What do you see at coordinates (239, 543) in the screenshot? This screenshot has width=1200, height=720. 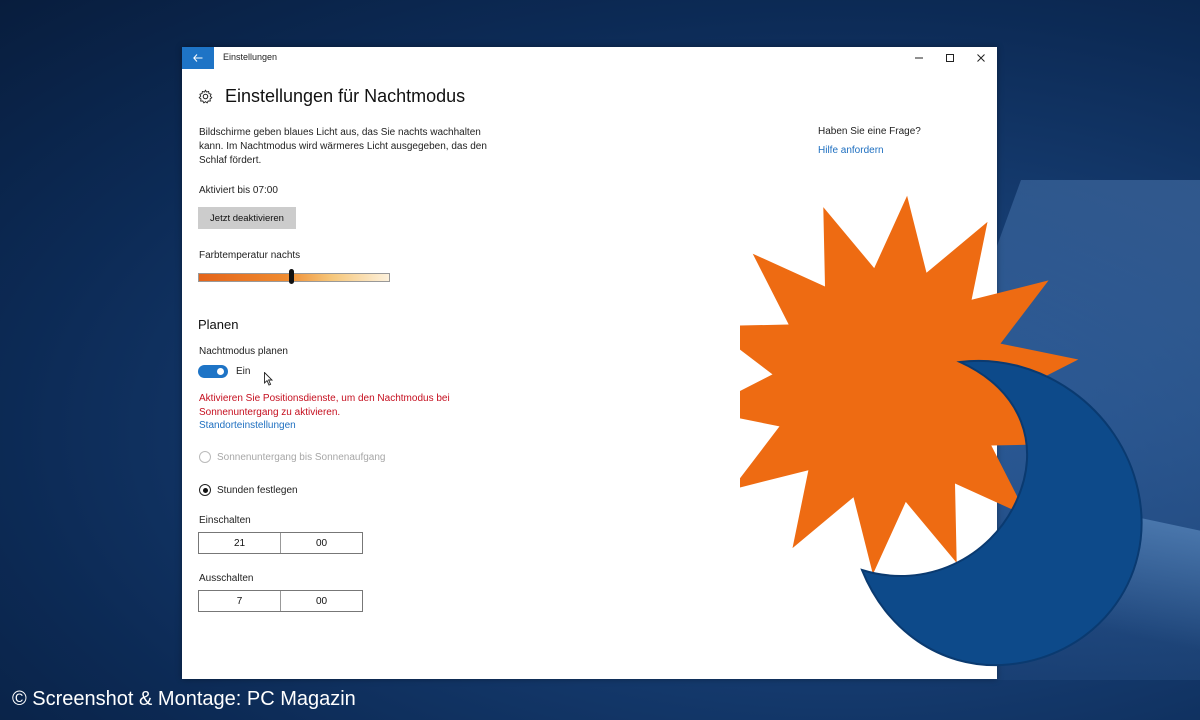 I see `turn-on-hour: 21` at bounding box center [239, 543].